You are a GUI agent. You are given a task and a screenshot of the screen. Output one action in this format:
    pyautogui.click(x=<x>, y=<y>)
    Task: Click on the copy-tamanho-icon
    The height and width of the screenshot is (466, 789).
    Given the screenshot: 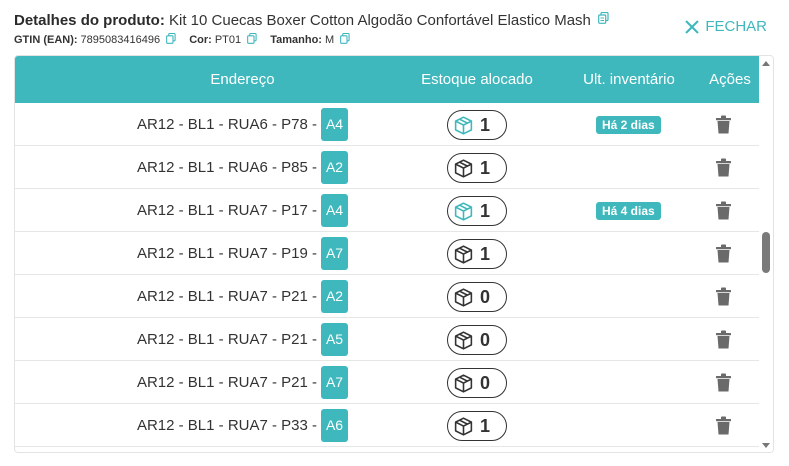 What is the action you would take?
    pyautogui.click(x=345, y=38)
    